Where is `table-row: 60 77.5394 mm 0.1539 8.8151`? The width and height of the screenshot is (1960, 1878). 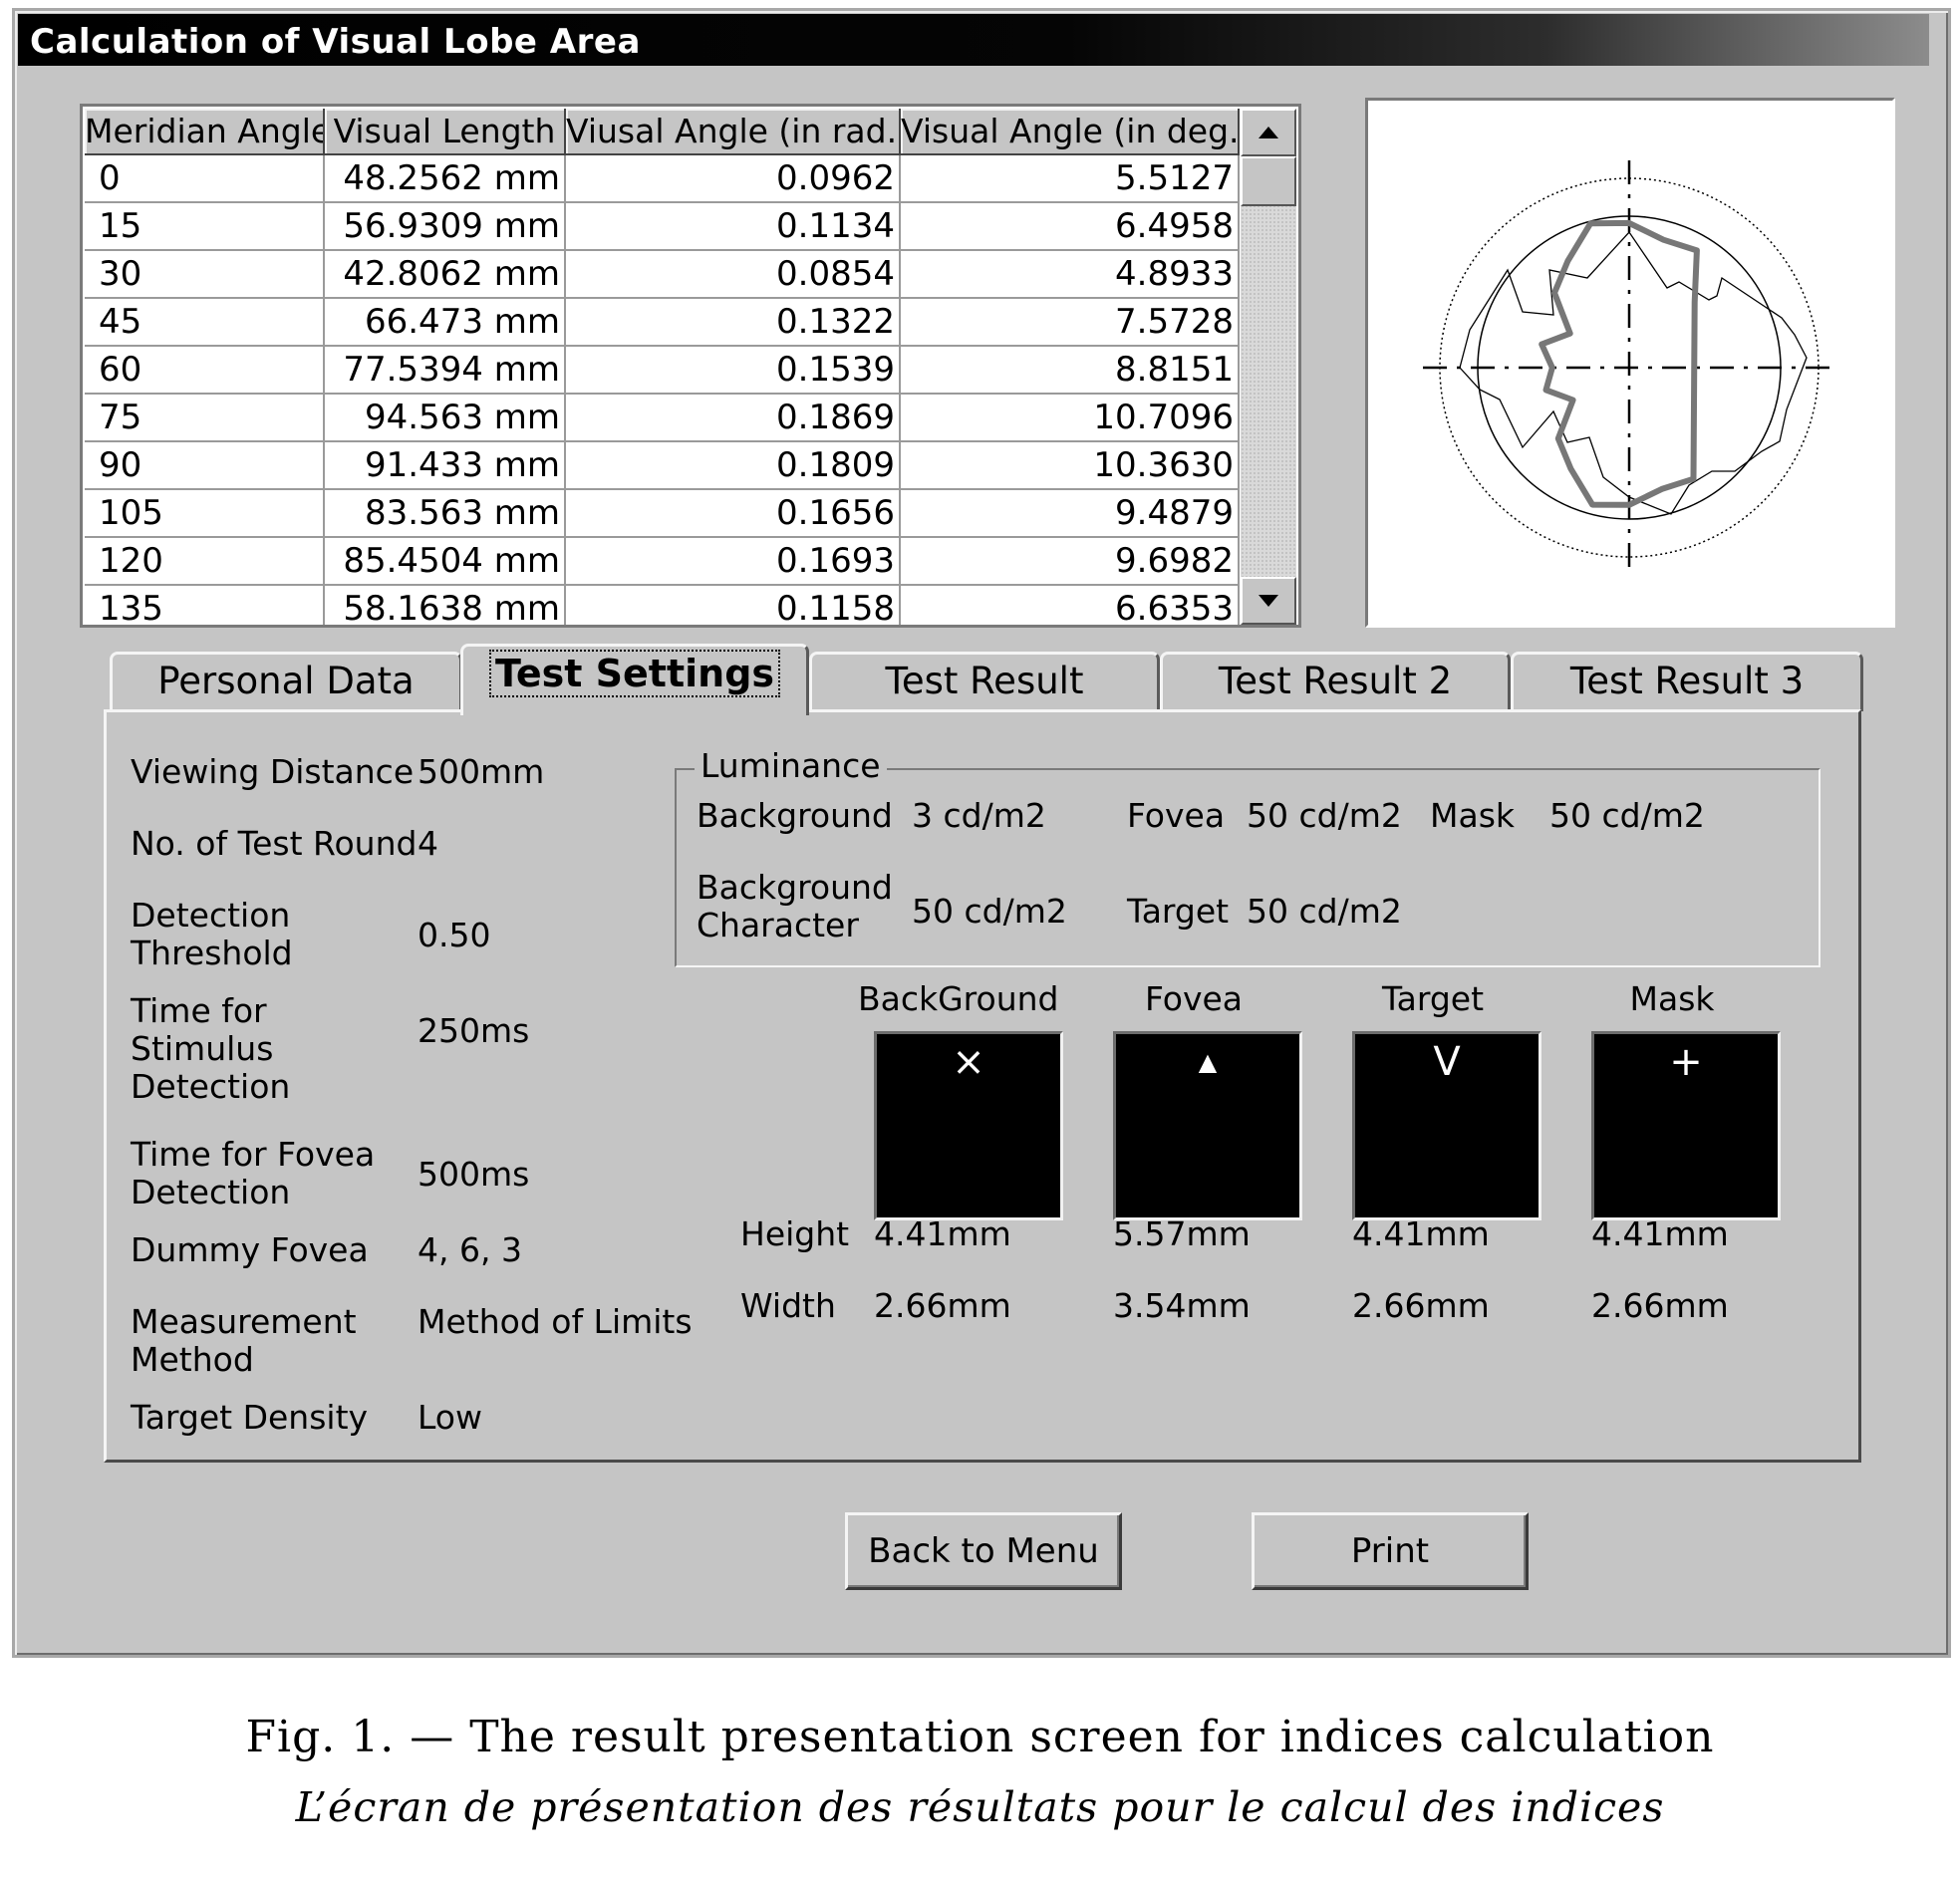
table-row: 60 77.5394 mm 0.1539 8.8151 is located at coordinates (662, 370).